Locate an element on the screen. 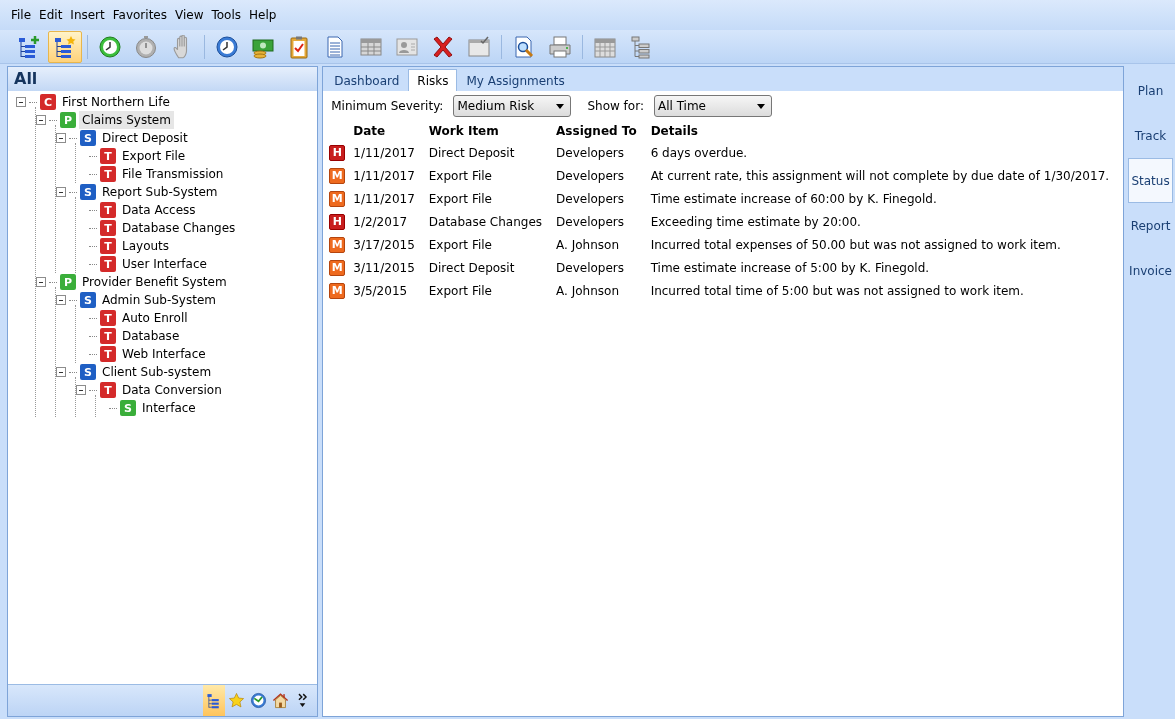 Image resolution: width=1175 pixels, height=719 pixels. side-tab: Status is located at coordinates (1150, 180).